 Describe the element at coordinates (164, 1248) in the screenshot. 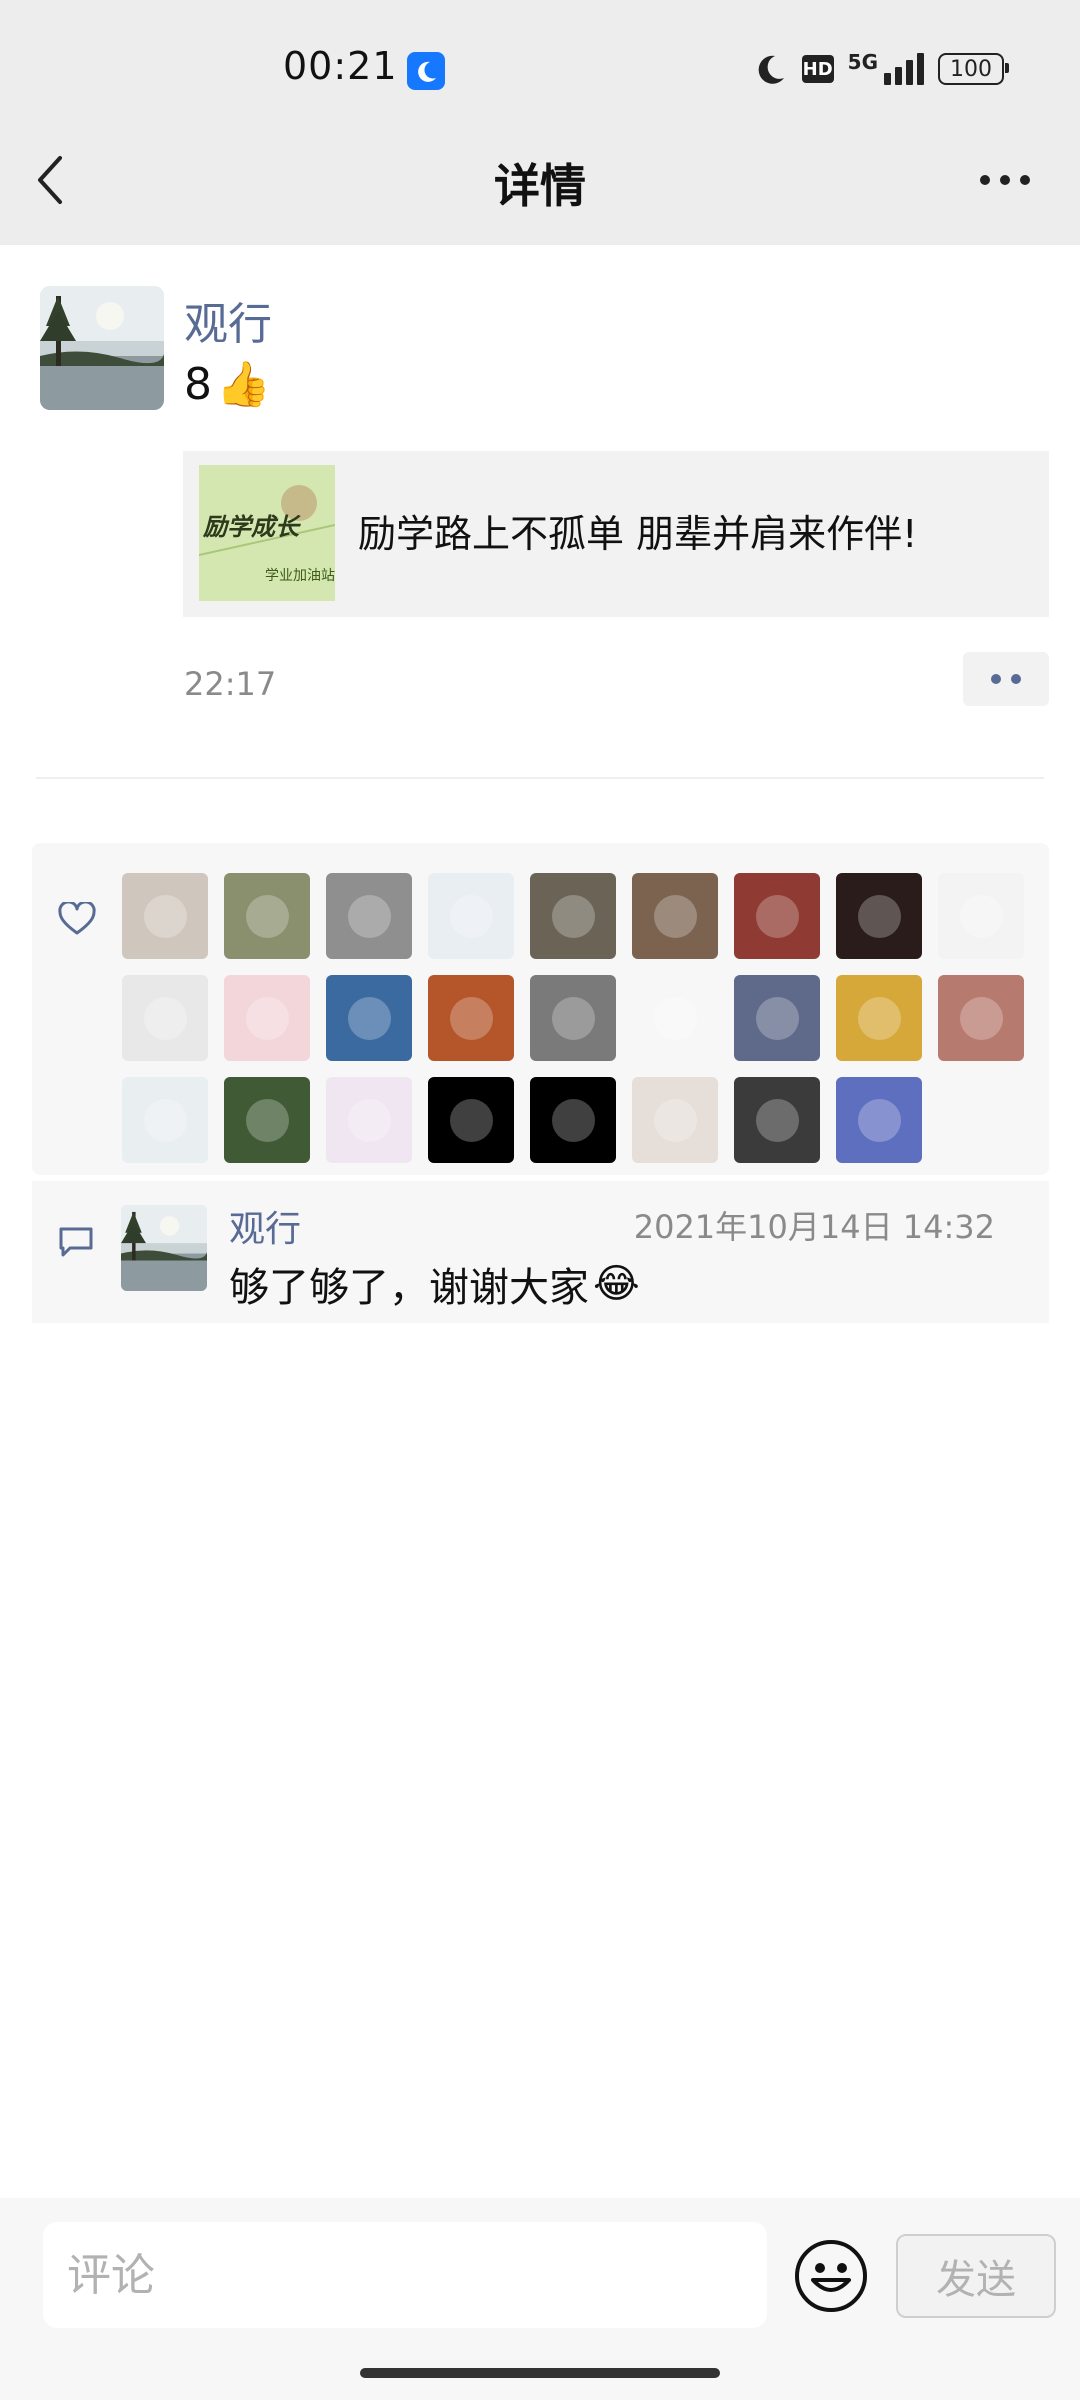

I see `comment-author-avatar` at that location.